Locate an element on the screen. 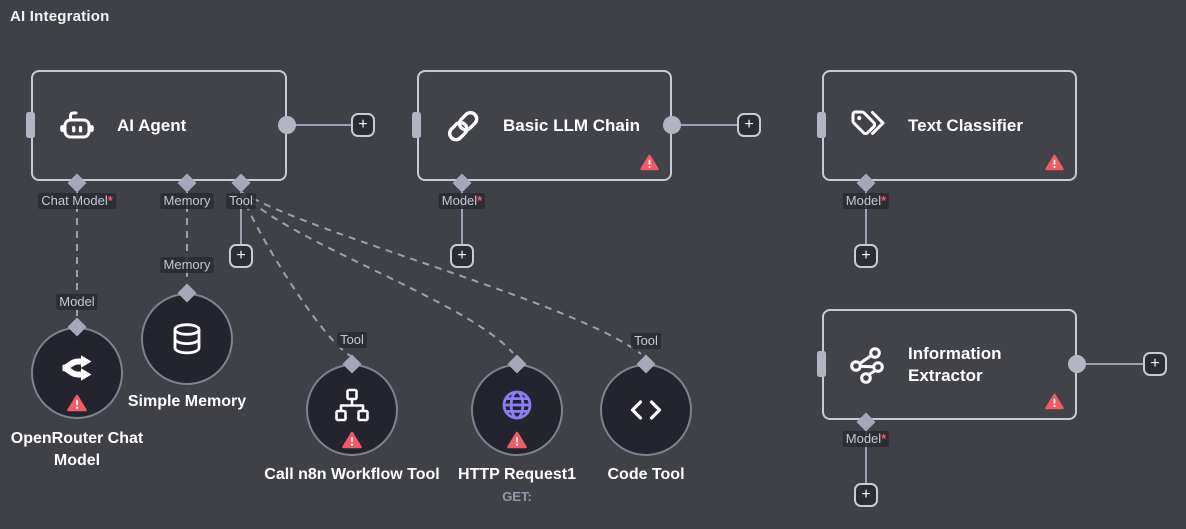 The width and height of the screenshot is (1186, 529). node-label: Text Classifier is located at coordinates (965, 125).